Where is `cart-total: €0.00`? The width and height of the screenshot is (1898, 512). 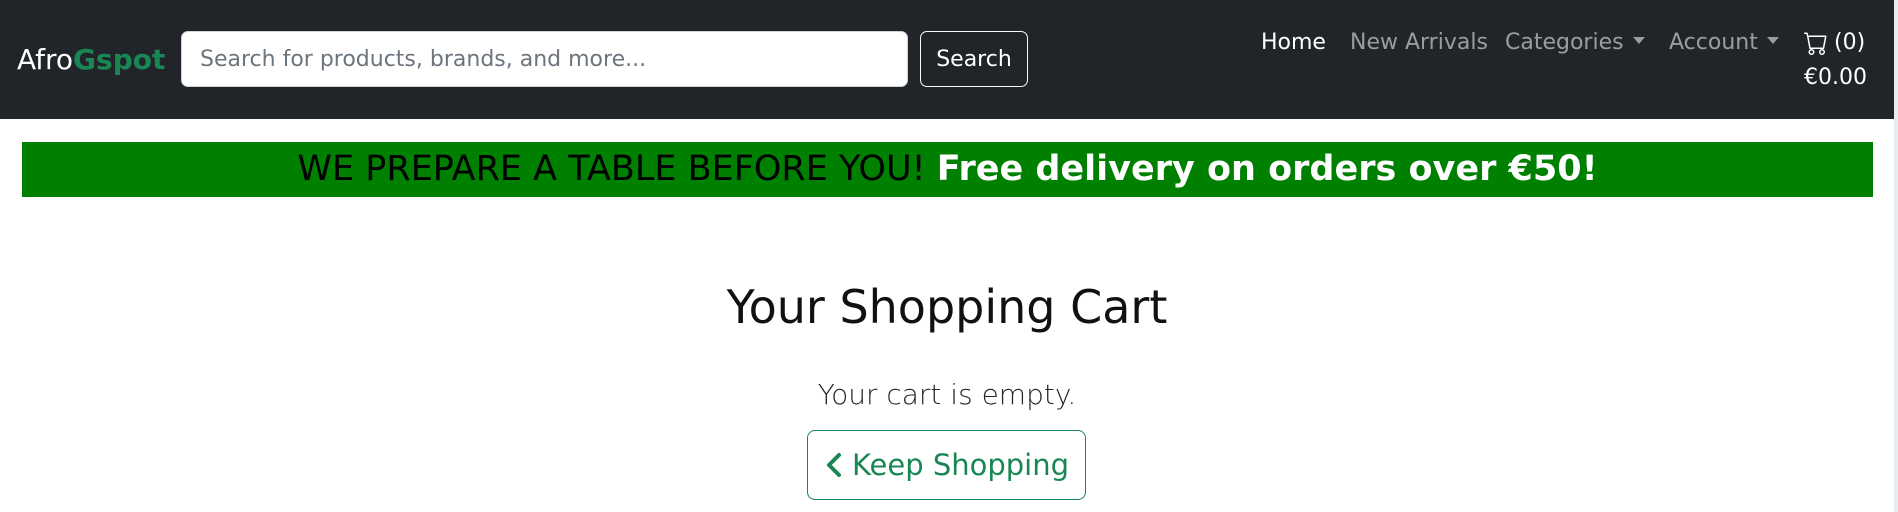 cart-total: €0.00 is located at coordinates (1835, 77).